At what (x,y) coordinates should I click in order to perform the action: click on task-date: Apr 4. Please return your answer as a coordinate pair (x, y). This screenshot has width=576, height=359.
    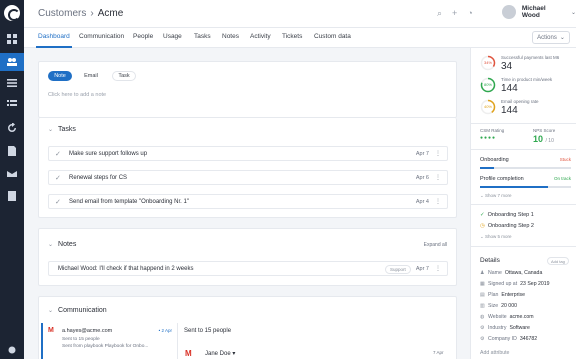
    Looking at the image, I should click on (422, 202).